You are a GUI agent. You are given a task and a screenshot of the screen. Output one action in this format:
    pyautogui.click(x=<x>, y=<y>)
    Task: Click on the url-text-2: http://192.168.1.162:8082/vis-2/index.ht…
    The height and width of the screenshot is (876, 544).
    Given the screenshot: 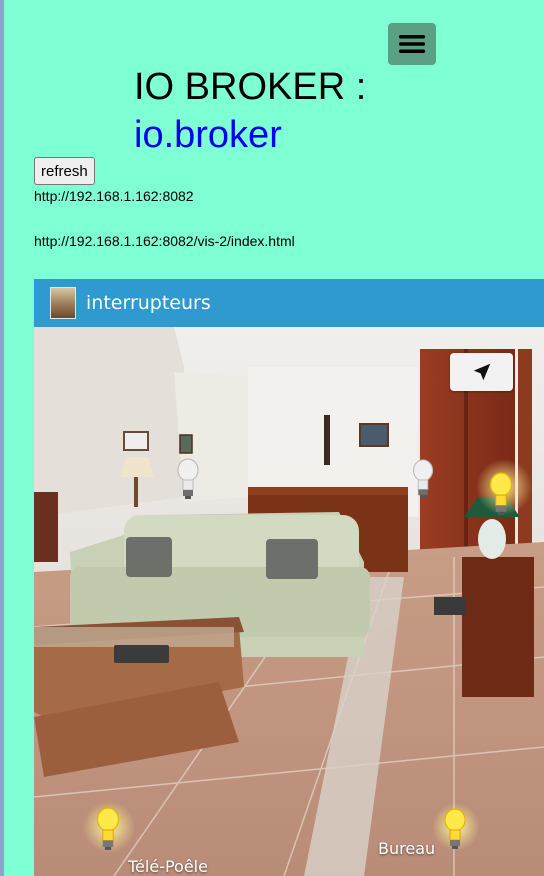 What is the action you would take?
    pyautogui.click(x=164, y=241)
    